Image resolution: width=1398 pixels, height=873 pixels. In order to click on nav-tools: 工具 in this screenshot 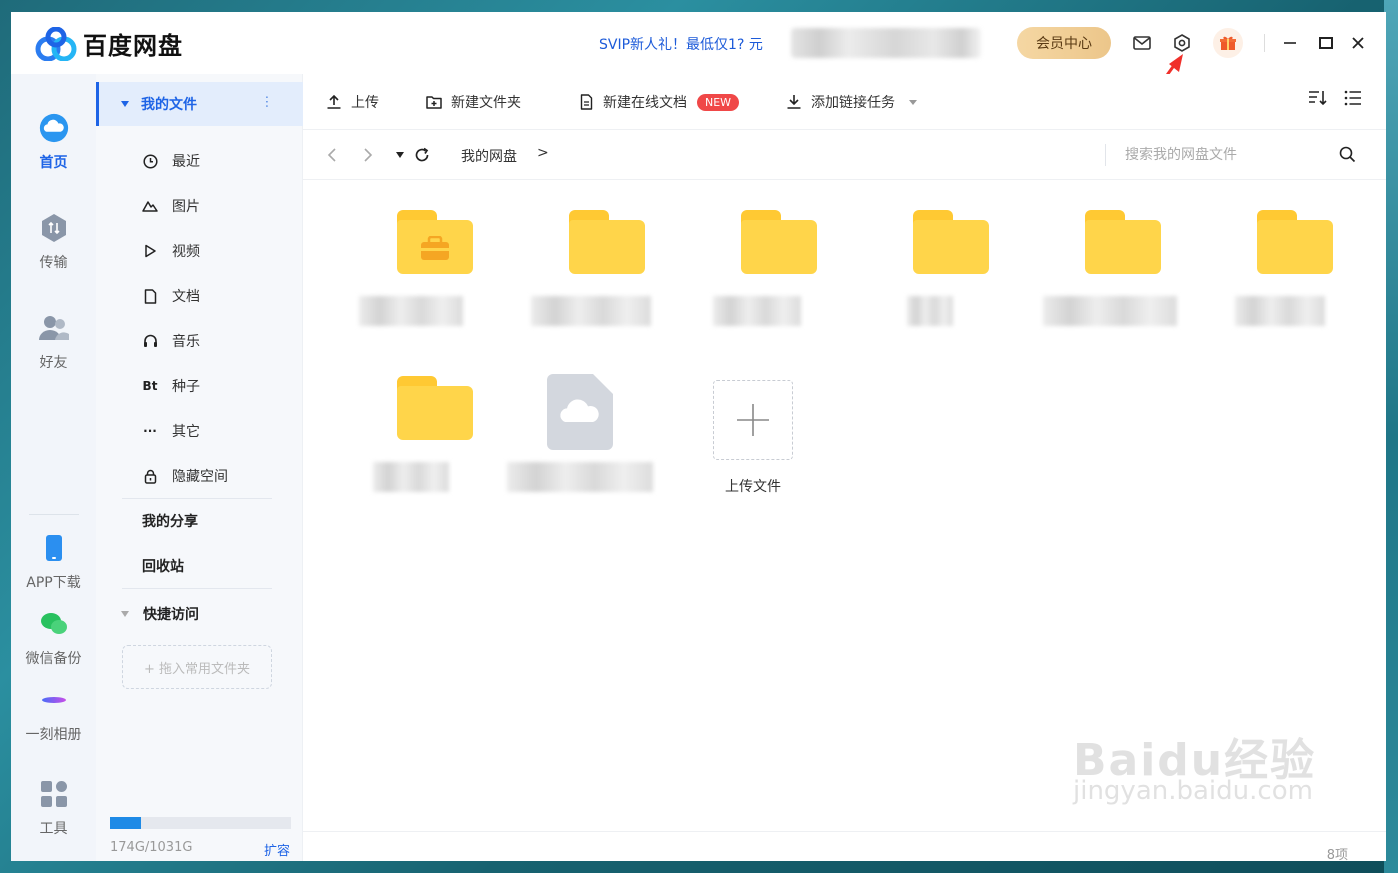, I will do `click(53, 808)`.